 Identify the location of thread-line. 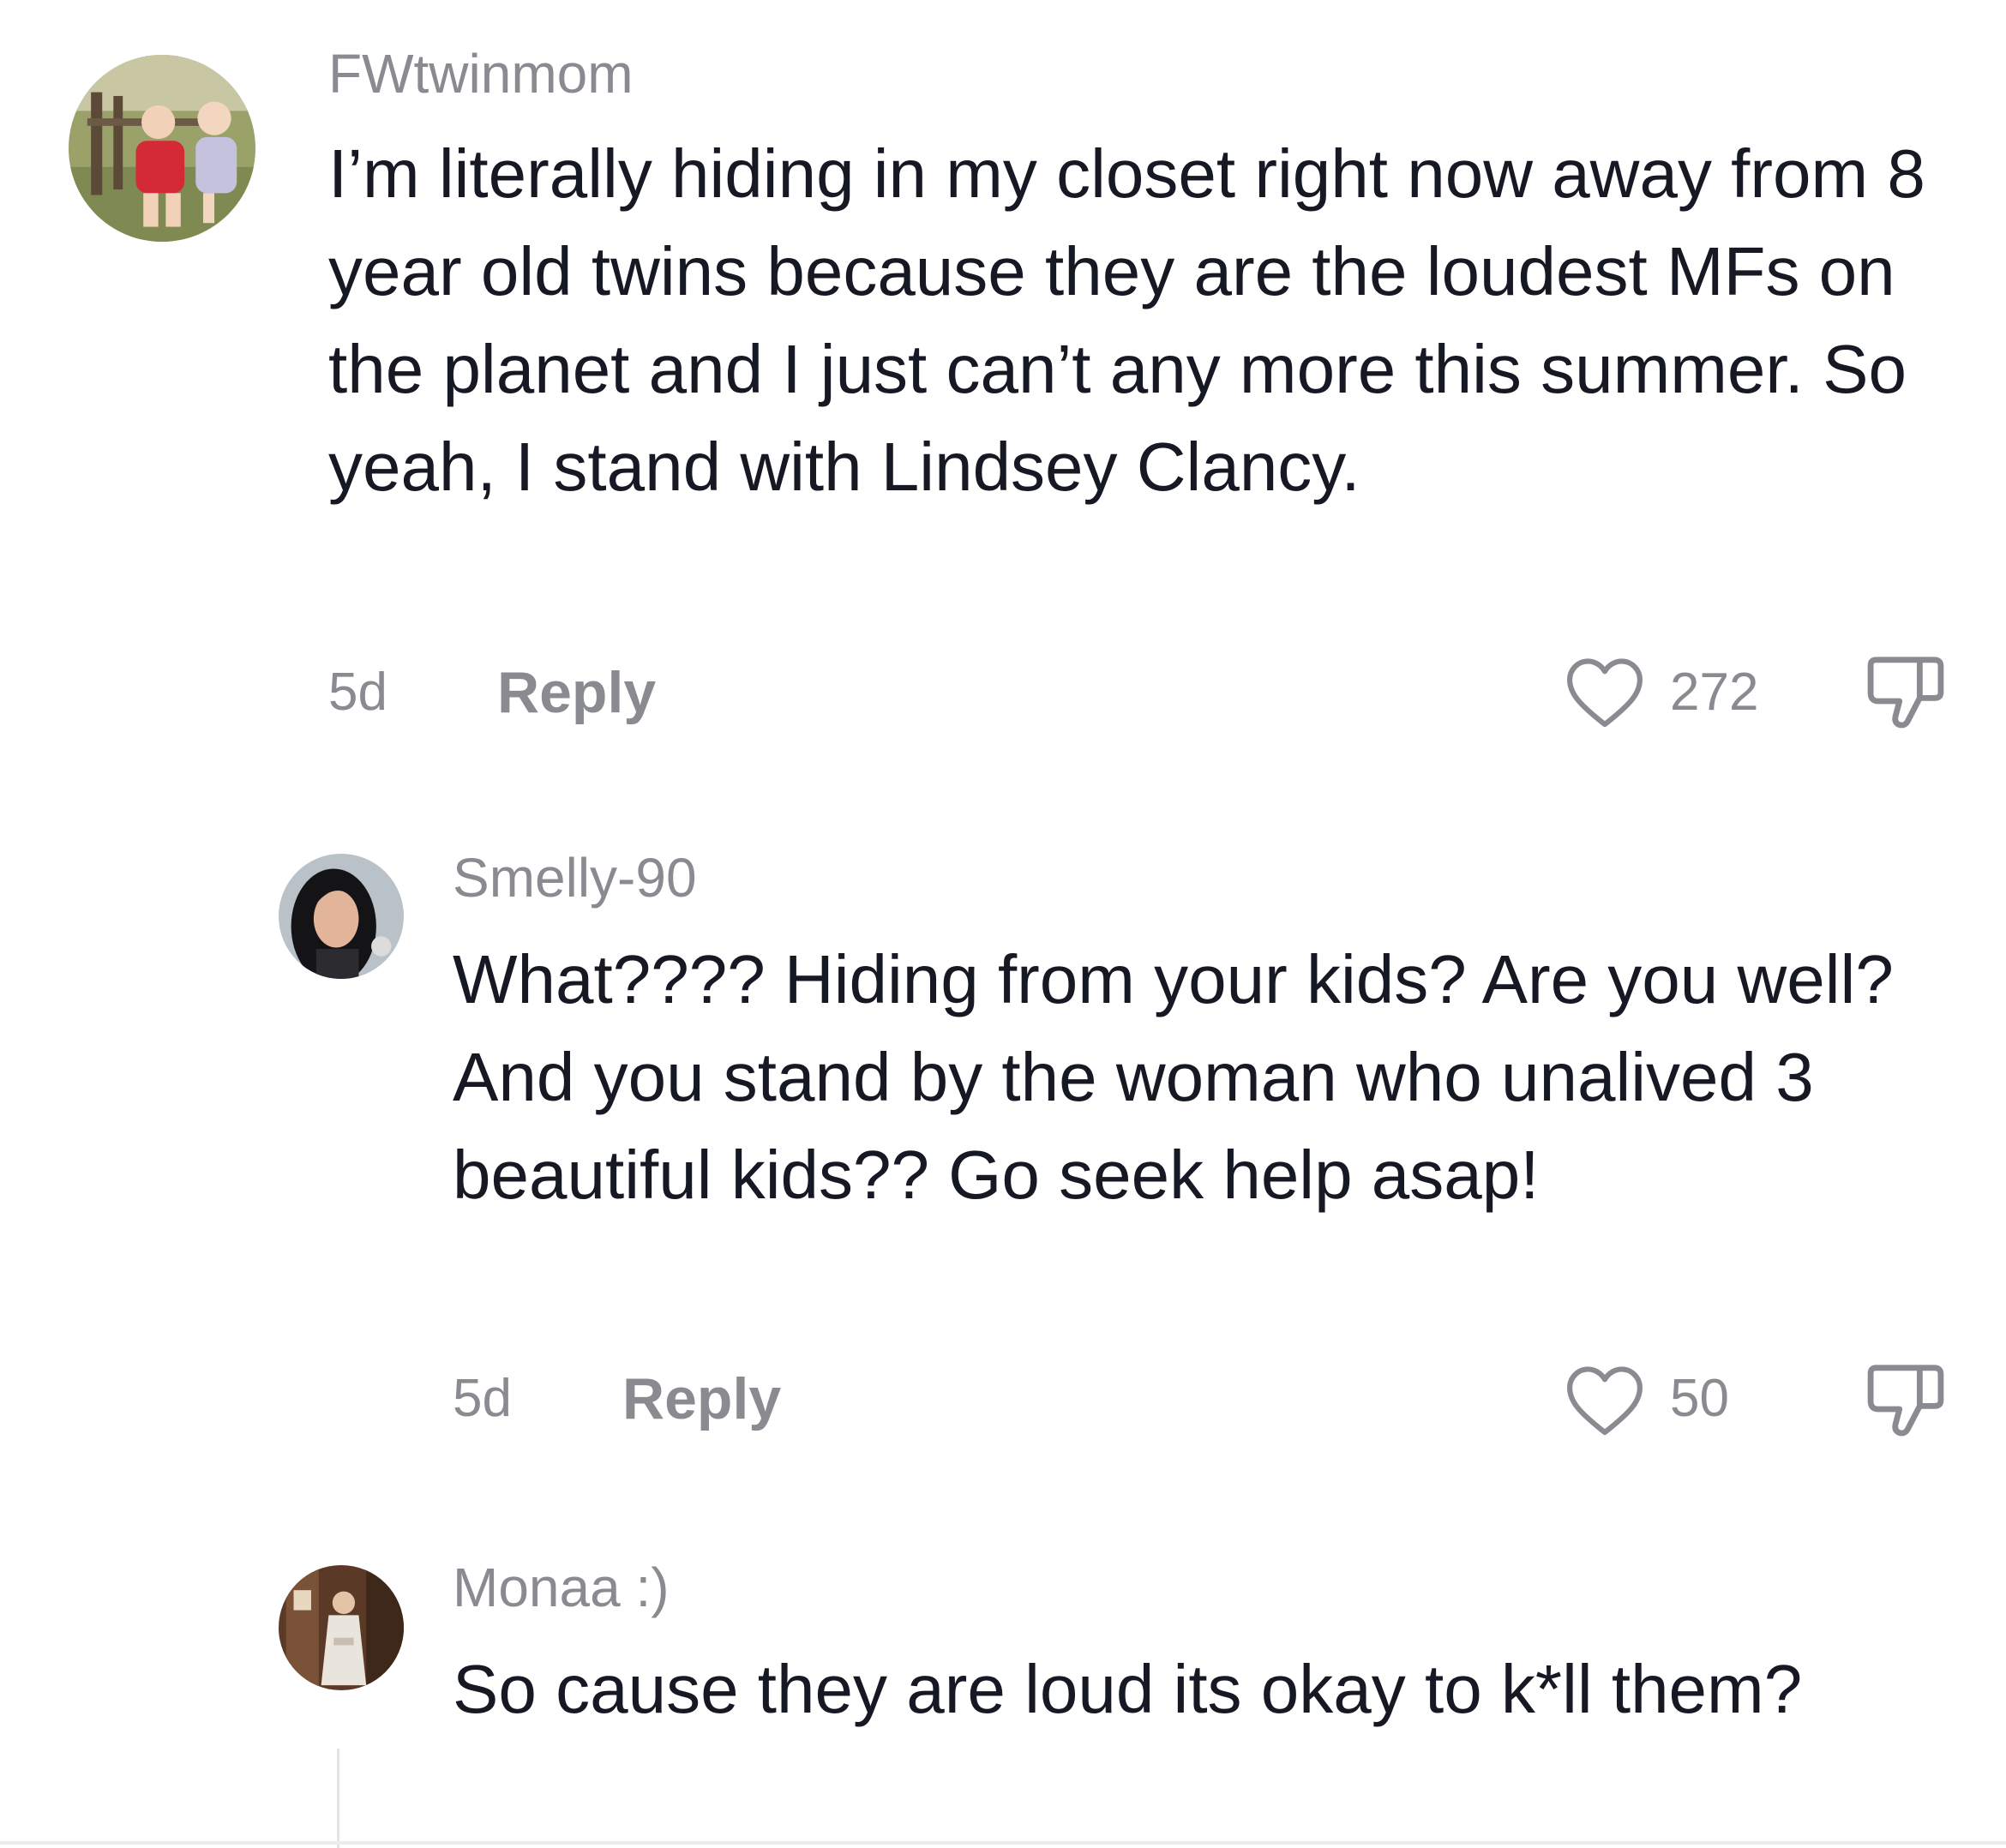
(338, 1798).